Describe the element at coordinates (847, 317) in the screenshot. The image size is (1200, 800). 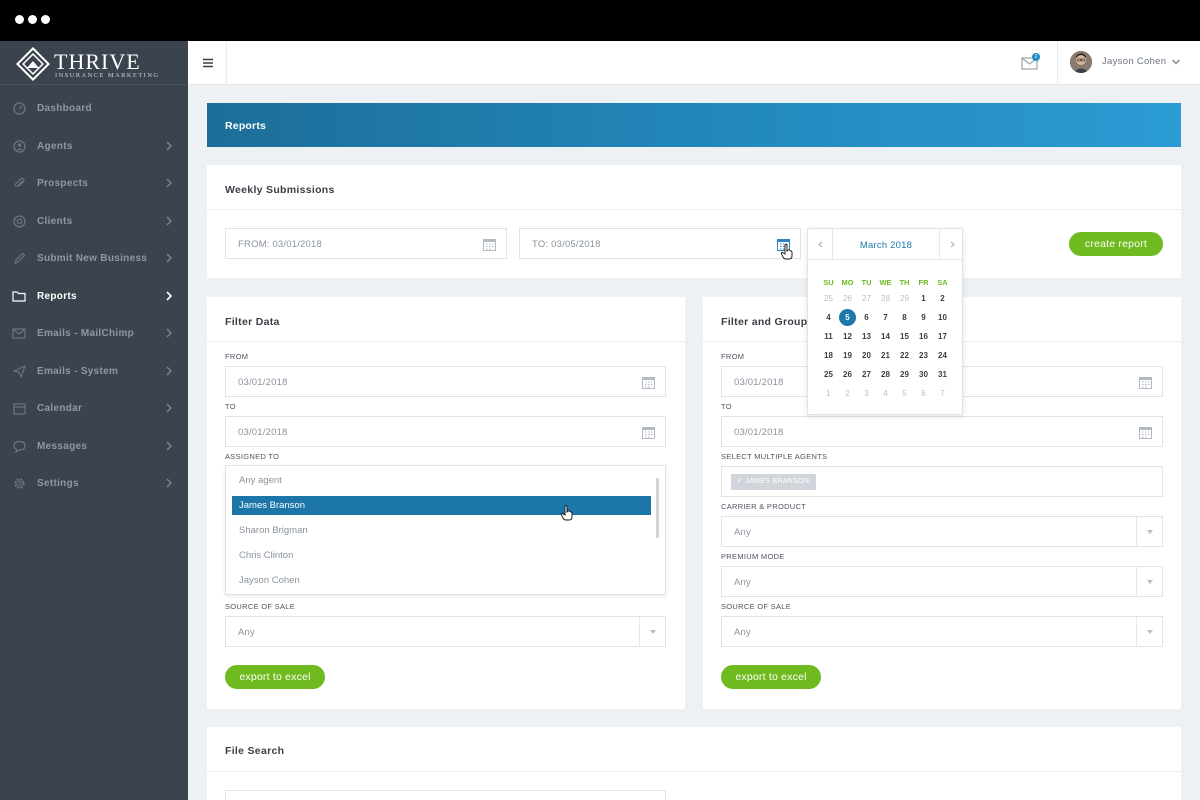
I see `calendar-day-selected: 5` at that location.